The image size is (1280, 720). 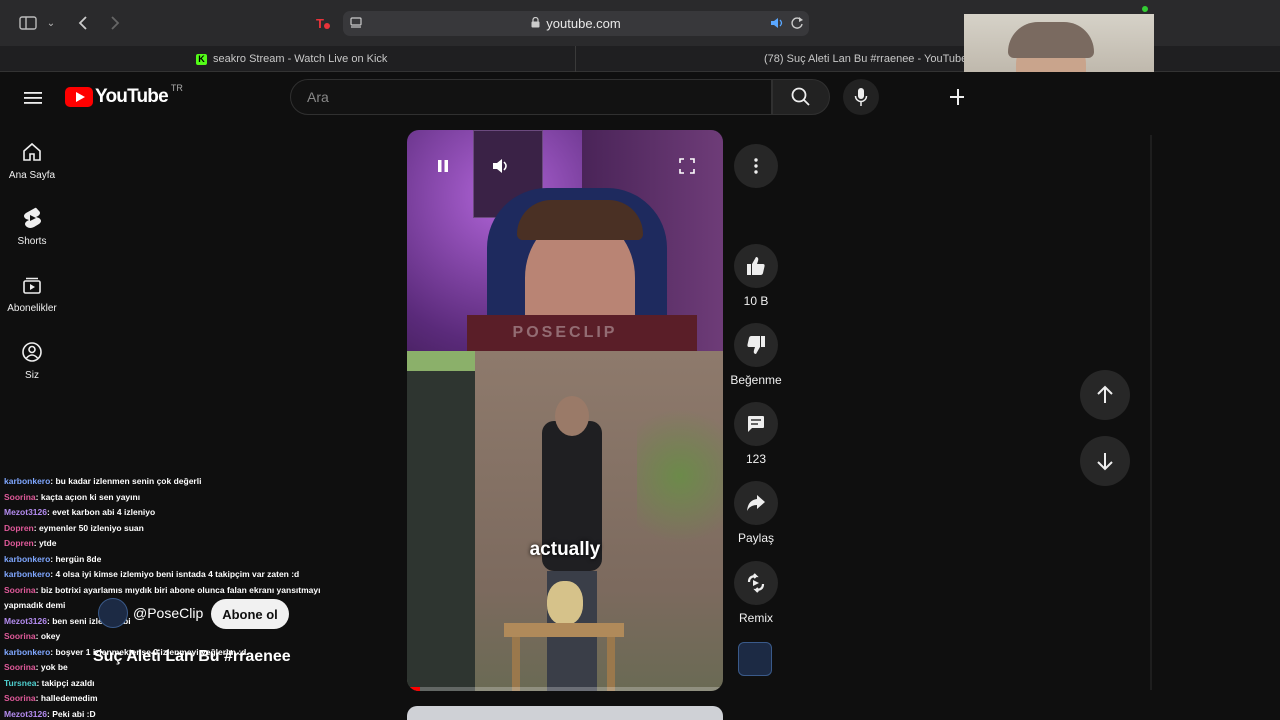 What do you see at coordinates (167, 560) in the screenshot?
I see `chat-message: karbonkero: hergün 8de` at bounding box center [167, 560].